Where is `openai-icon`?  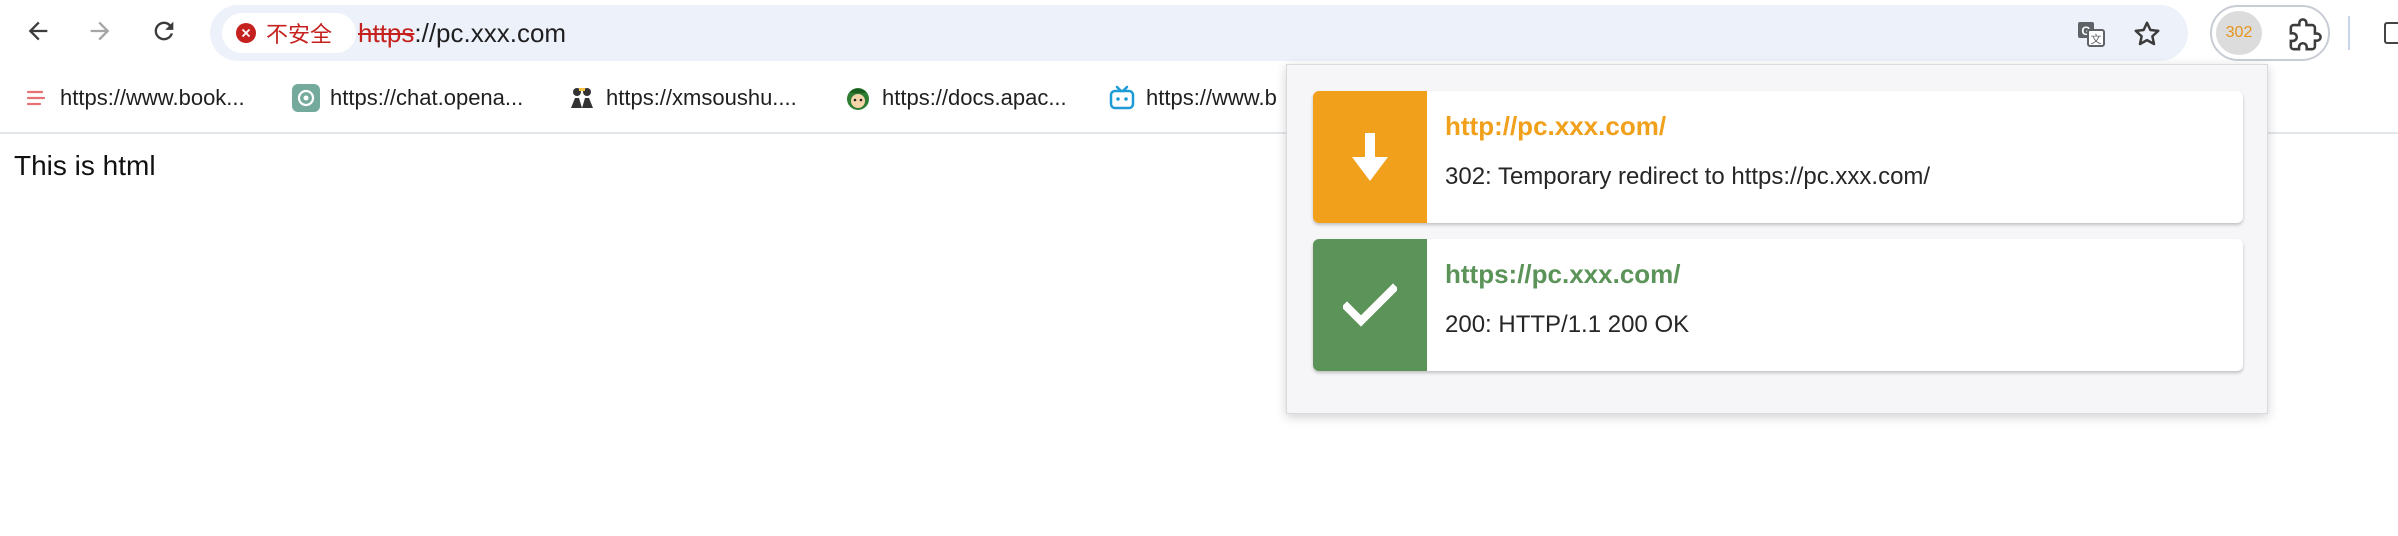
openai-icon is located at coordinates (306, 98).